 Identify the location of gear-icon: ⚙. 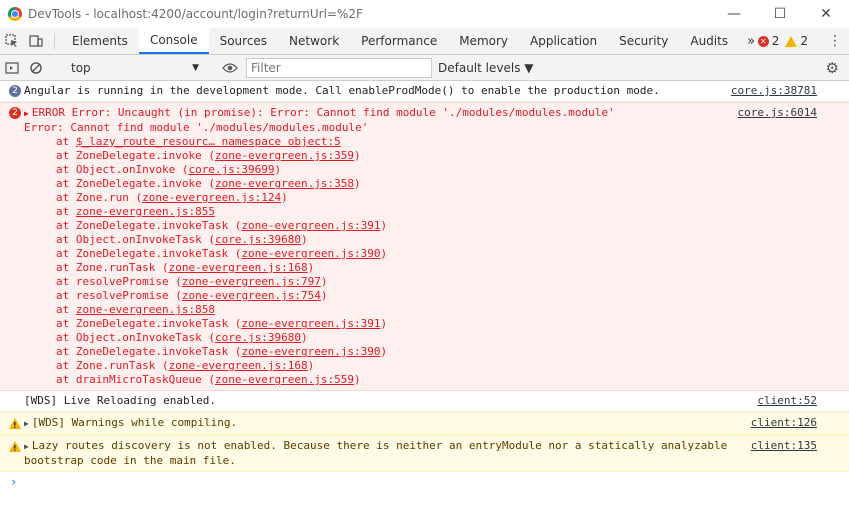
(832, 68).